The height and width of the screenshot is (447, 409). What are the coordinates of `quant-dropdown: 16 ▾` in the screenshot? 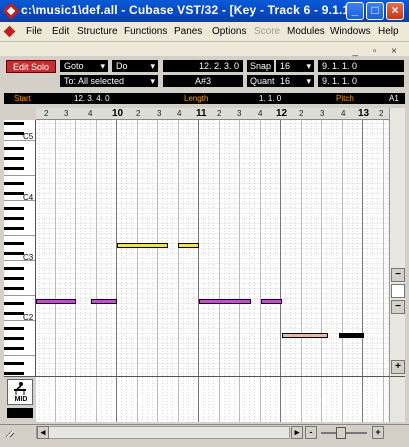 It's located at (295, 81).